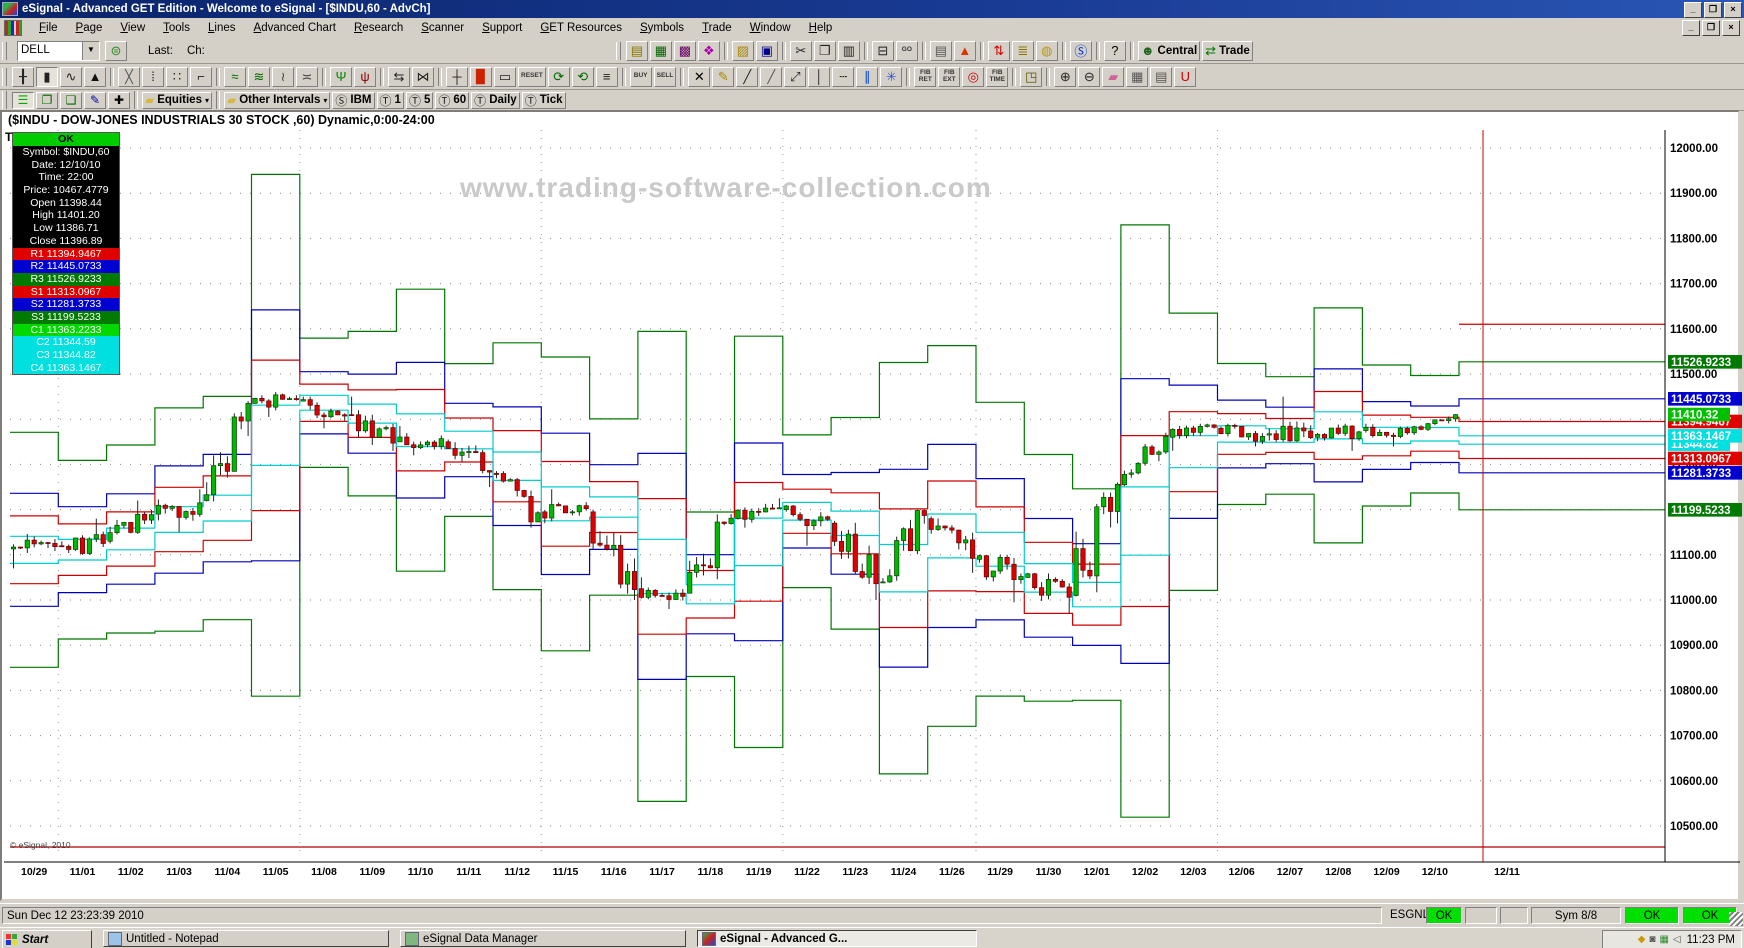 The width and height of the screenshot is (1744, 948). Describe the element at coordinates (1663, 939) in the screenshot. I see `network-icon: ▦` at that location.